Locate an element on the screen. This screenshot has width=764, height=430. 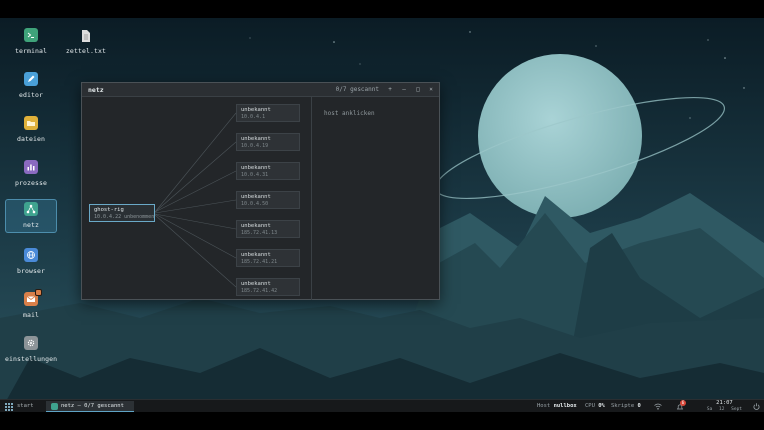
desktop-icon-prozesse: prozesse is located at coordinates (31, 175).